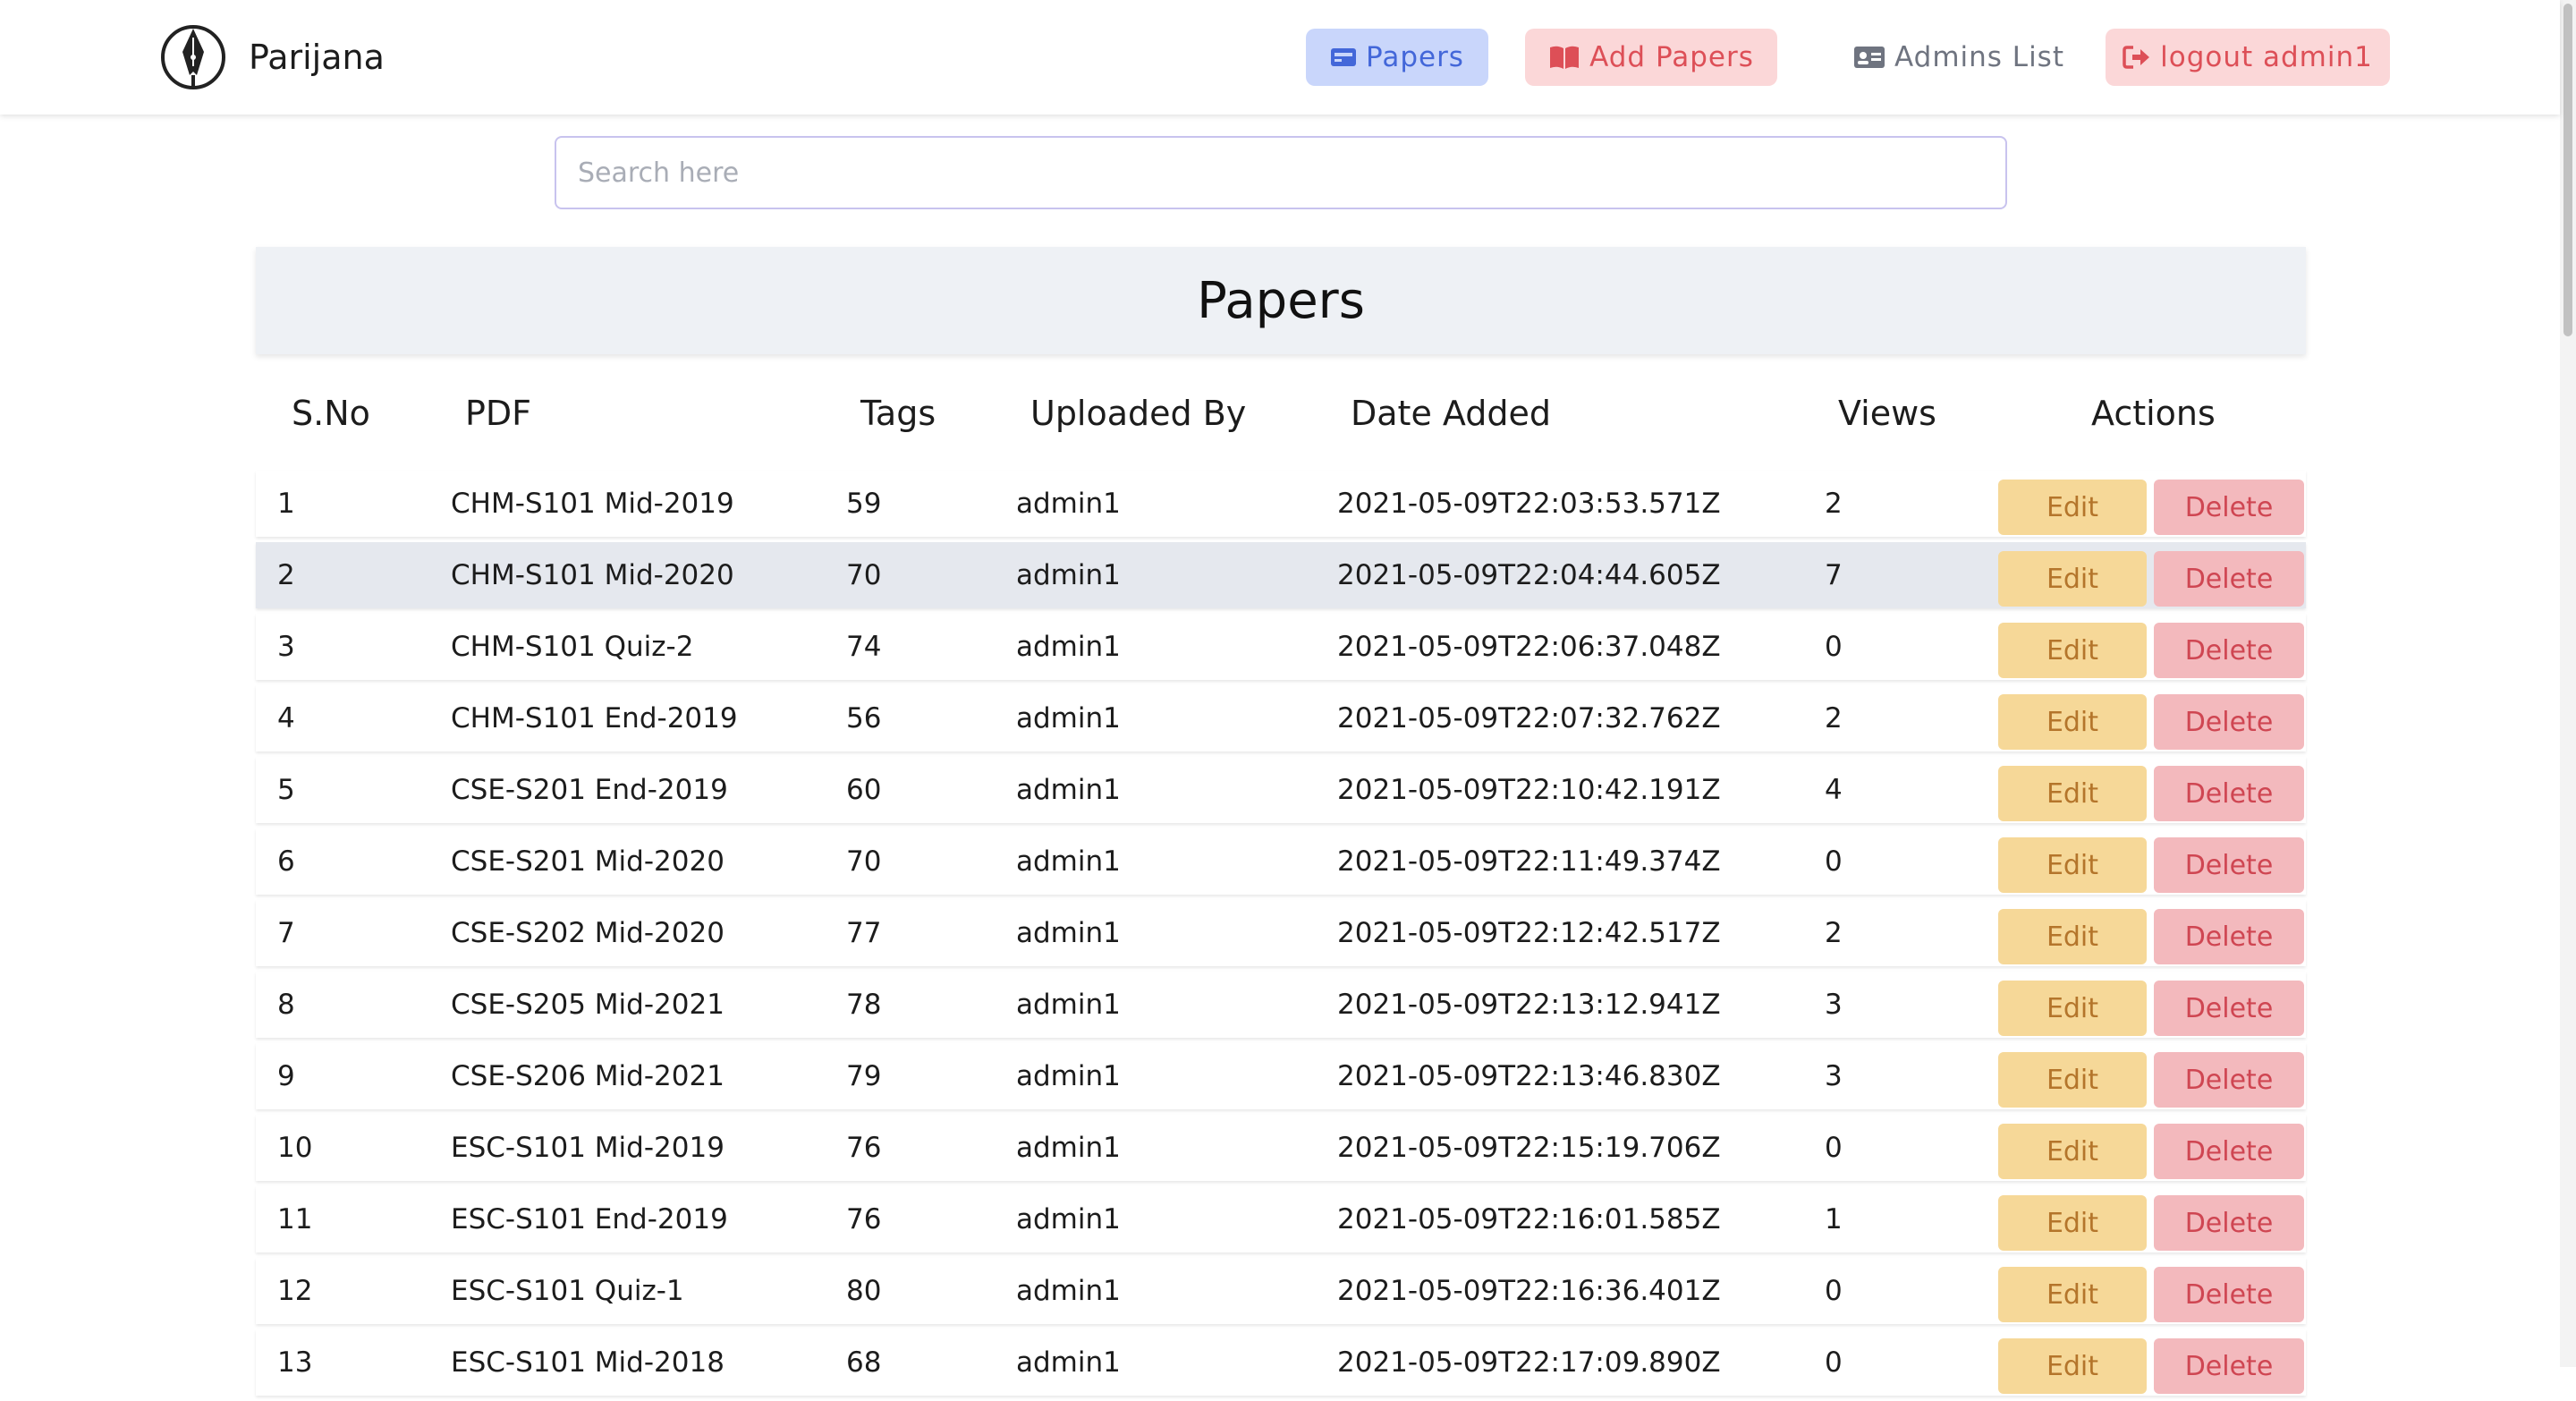 The height and width of the screenshot is (1401, 2576). Describe the element at coordinates (572, 647) in the screenshot. I see `cell-pdf: CHM-S101 Quiz-2` at that location.